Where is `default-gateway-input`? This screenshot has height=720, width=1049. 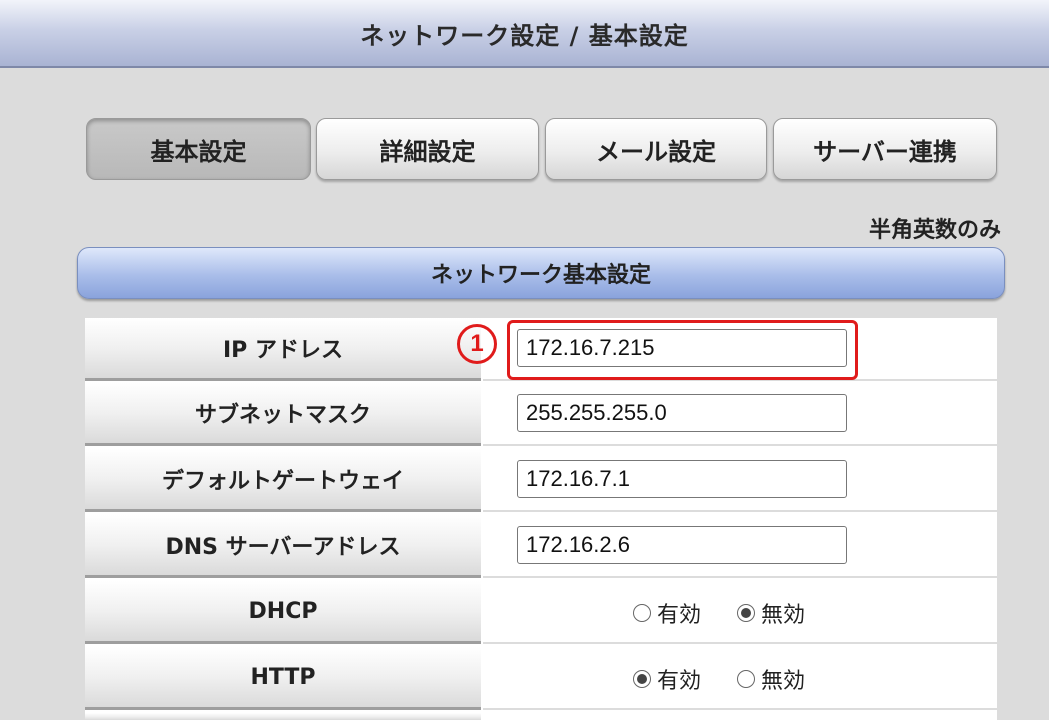 default-gateway-input is located at coordinates (682, 479).